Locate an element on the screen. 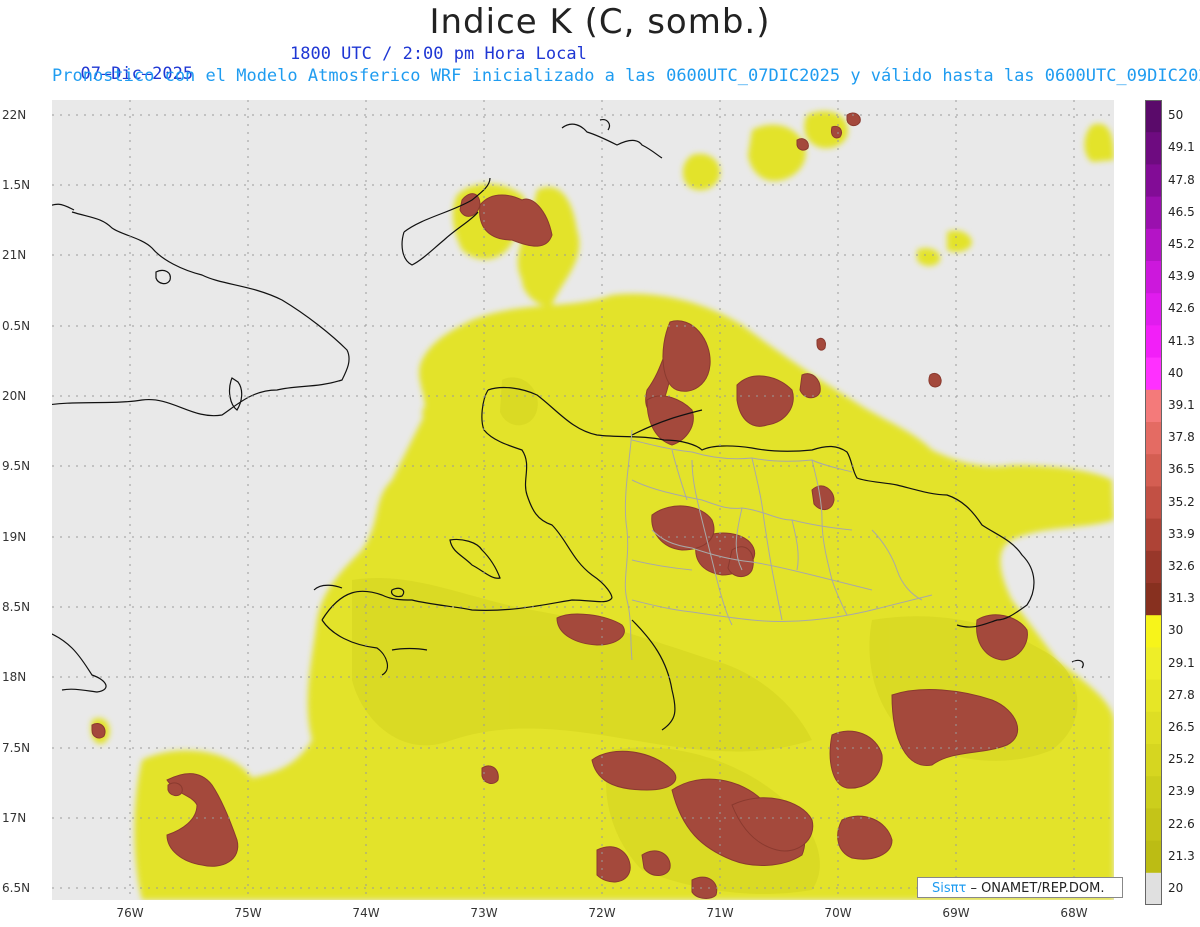 The image size is (1200, 927). y-tick-label: 17N is located at coordinates (14, 818).